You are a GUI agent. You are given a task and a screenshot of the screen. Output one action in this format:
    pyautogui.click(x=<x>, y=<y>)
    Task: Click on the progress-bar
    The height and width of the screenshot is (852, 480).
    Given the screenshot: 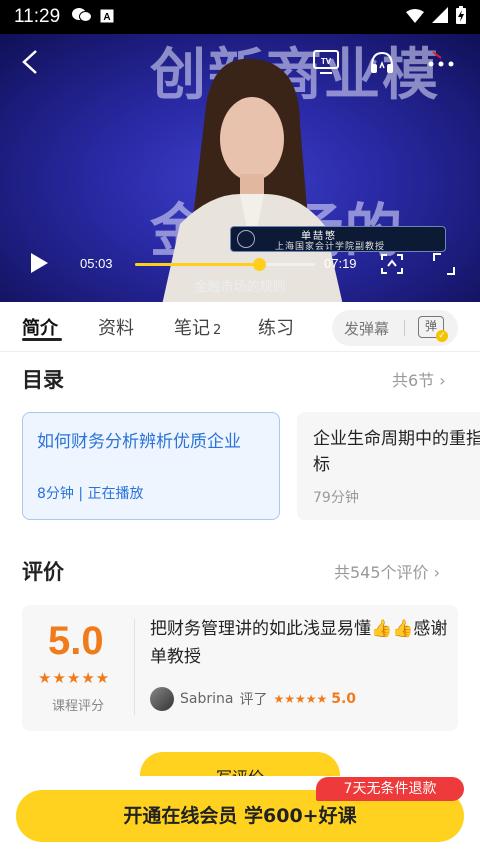 What is the action you would take?
    pyautogui.click(x=225, y=264)
    